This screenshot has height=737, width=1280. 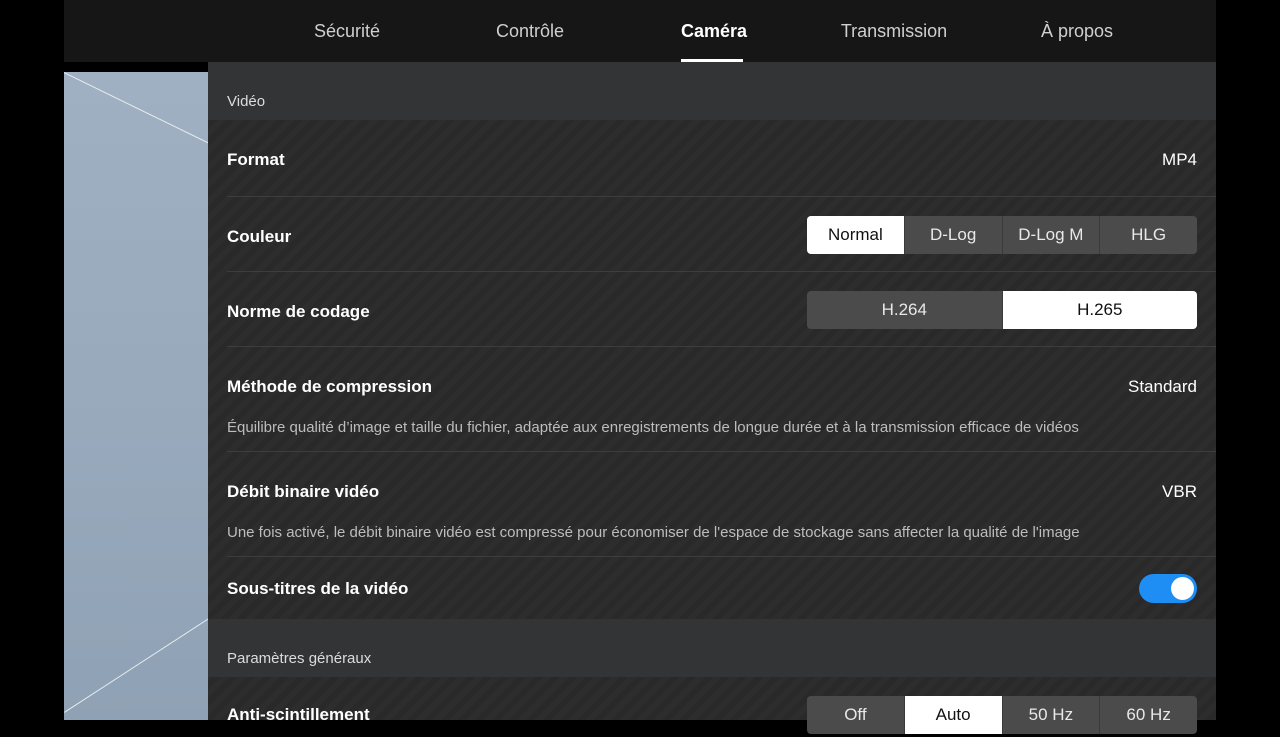 What do you see at coordinates (855, 235) in the screenshot?
I see `color-option-normal: Normal` at bounding box center [855, 235].